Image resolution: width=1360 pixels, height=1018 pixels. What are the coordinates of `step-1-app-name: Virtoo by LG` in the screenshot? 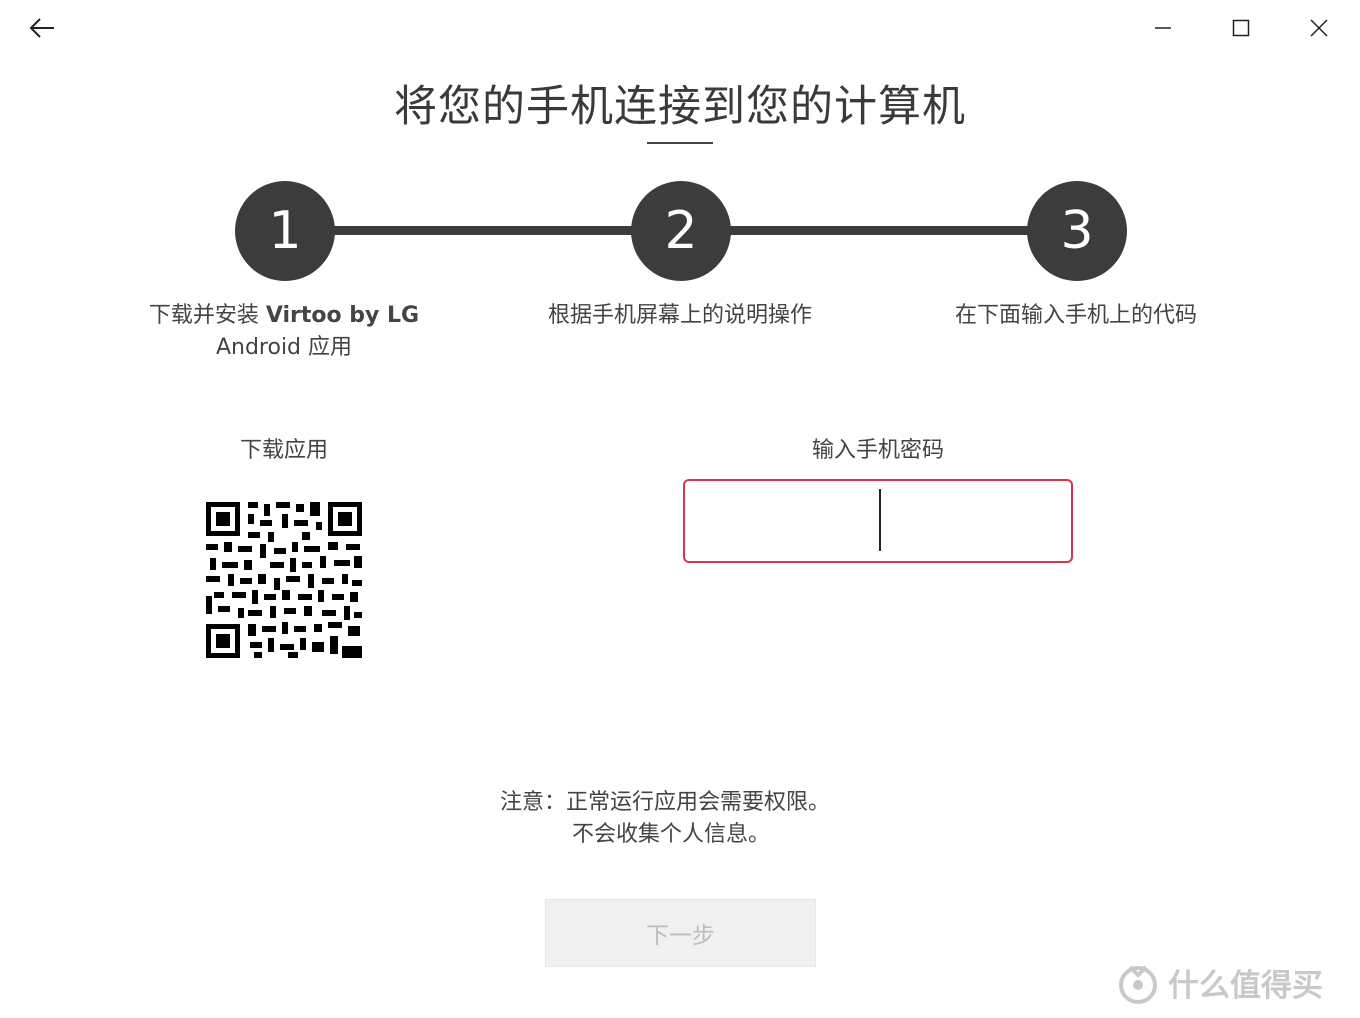 It's located at (342, 315).